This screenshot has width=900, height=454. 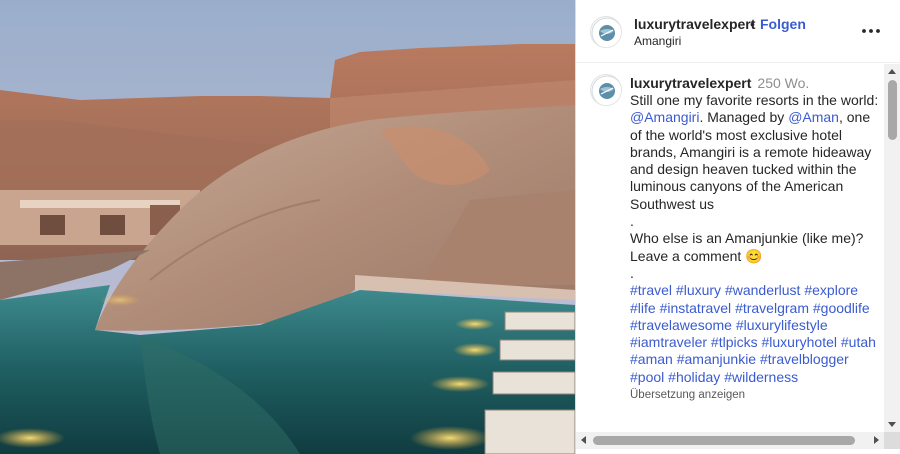 What do you see at coordinates (892, 71) in the screenshot?
I see `scroll-up-arrow-icon` at bounding box center [892, 71].